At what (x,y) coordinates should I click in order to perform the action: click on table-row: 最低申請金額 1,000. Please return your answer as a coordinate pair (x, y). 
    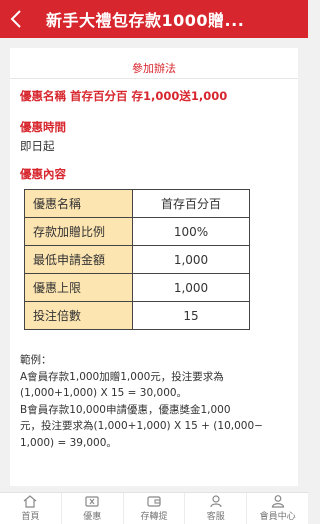
    Looking at the image, I should click on (137, 259).